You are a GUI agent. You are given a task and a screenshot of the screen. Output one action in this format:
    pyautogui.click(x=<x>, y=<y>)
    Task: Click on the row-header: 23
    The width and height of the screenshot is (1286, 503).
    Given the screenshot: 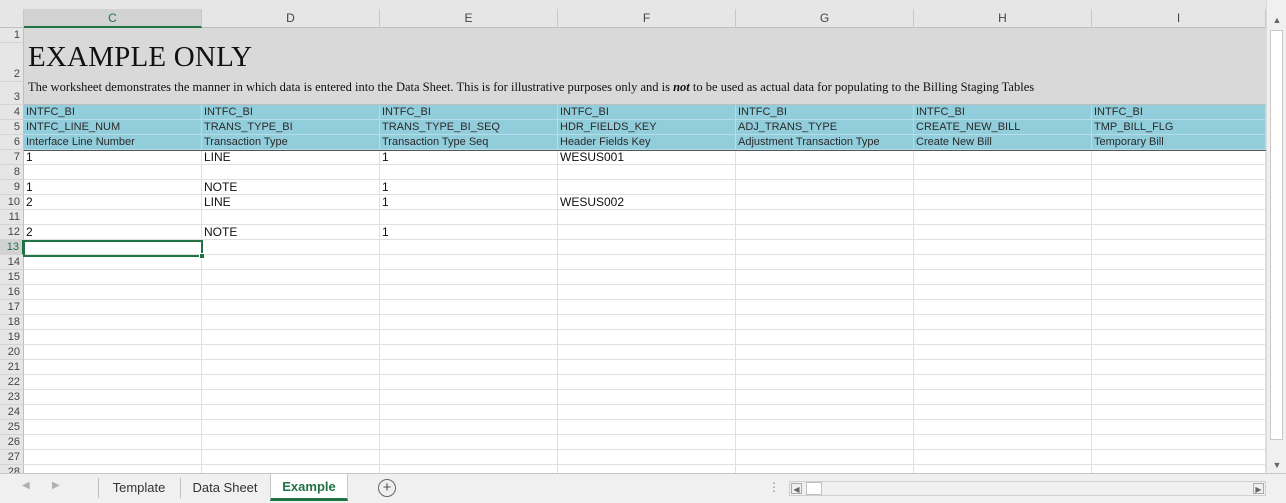 What is the action you would take?
    pyautogui.click(x=12, y=397)
    